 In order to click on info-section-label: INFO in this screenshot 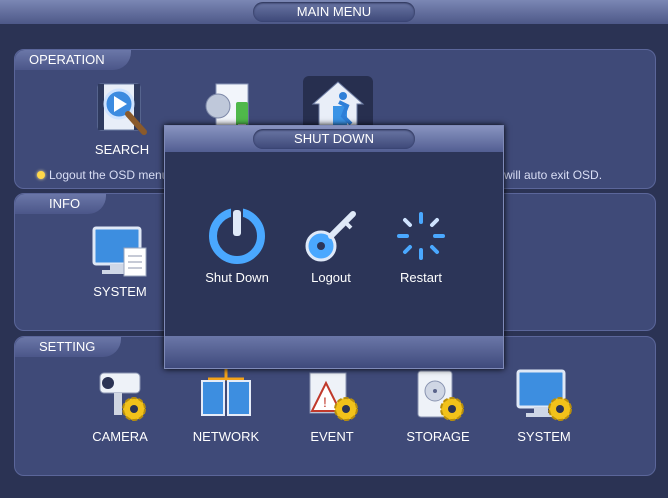, I will do `click(61, 204)`.